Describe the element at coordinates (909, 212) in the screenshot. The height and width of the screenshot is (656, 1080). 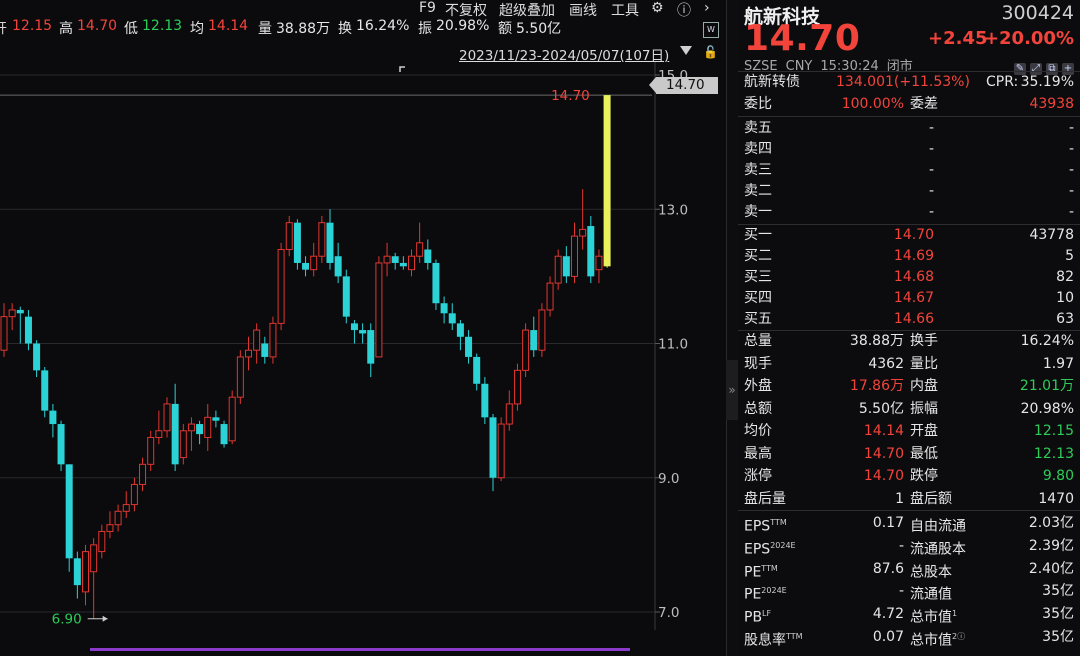
I see `ask-row: 卖一 - -` at that location.